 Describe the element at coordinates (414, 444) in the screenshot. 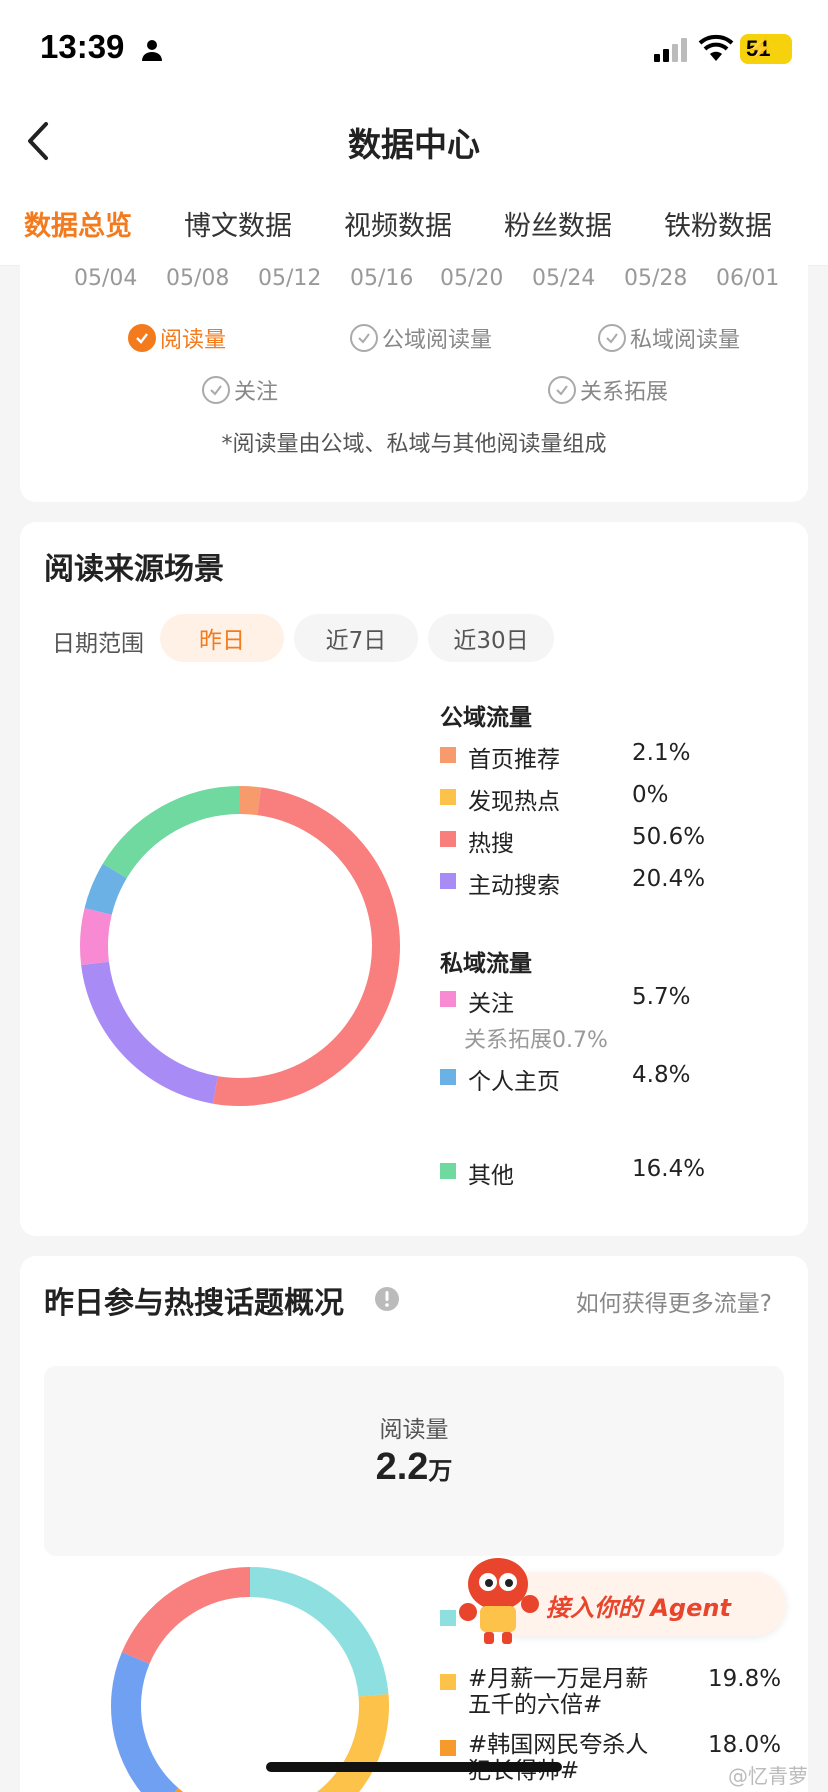

I see `reads-footnote: *阅读量由公域、私域与其他阅读量组成` at that location.